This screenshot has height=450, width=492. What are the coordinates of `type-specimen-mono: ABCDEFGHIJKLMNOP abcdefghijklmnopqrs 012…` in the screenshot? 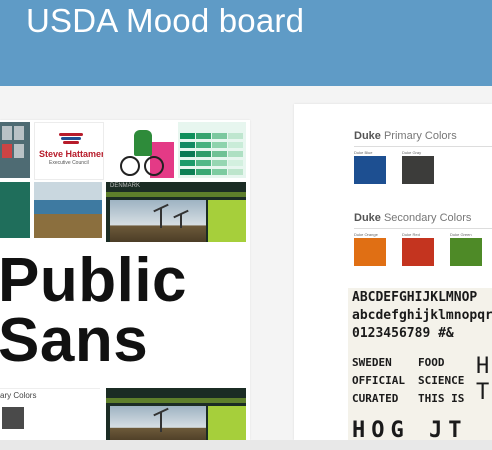 It's located at (420, 364).